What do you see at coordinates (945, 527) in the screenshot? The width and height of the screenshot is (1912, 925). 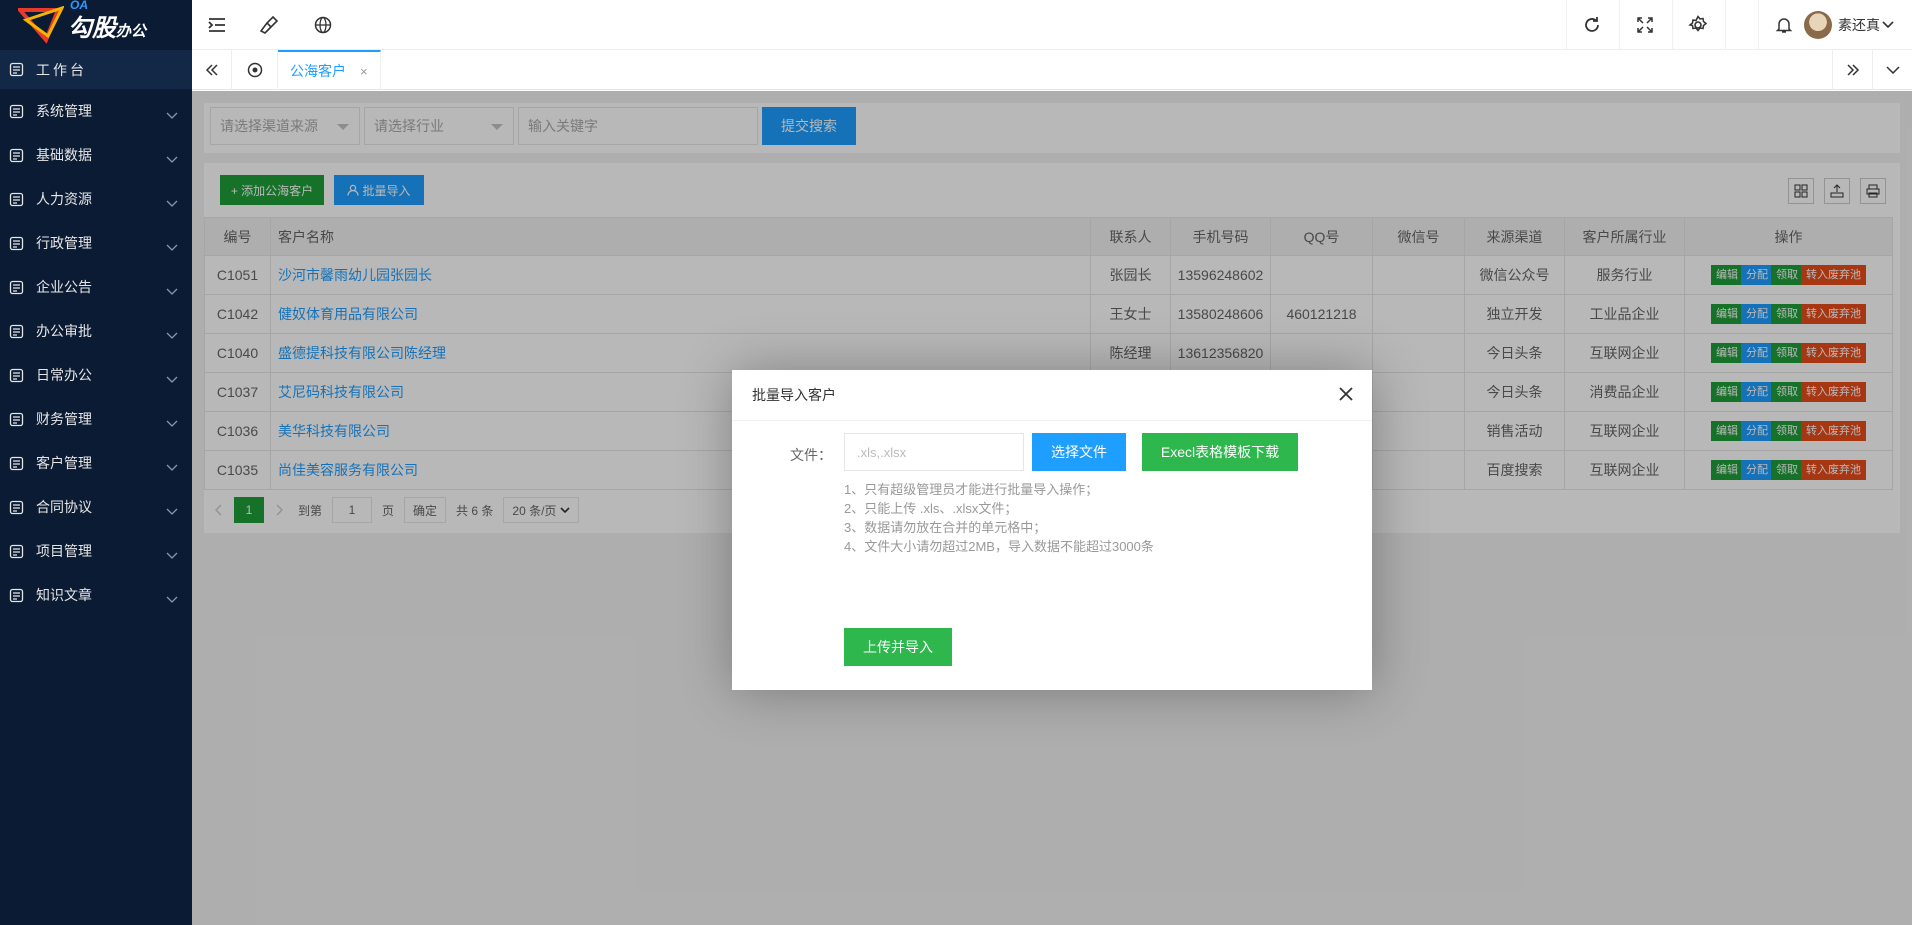 I see `note-item: 3、数据请勿放在合并的单元格中；` at bounding box center [945, 527].